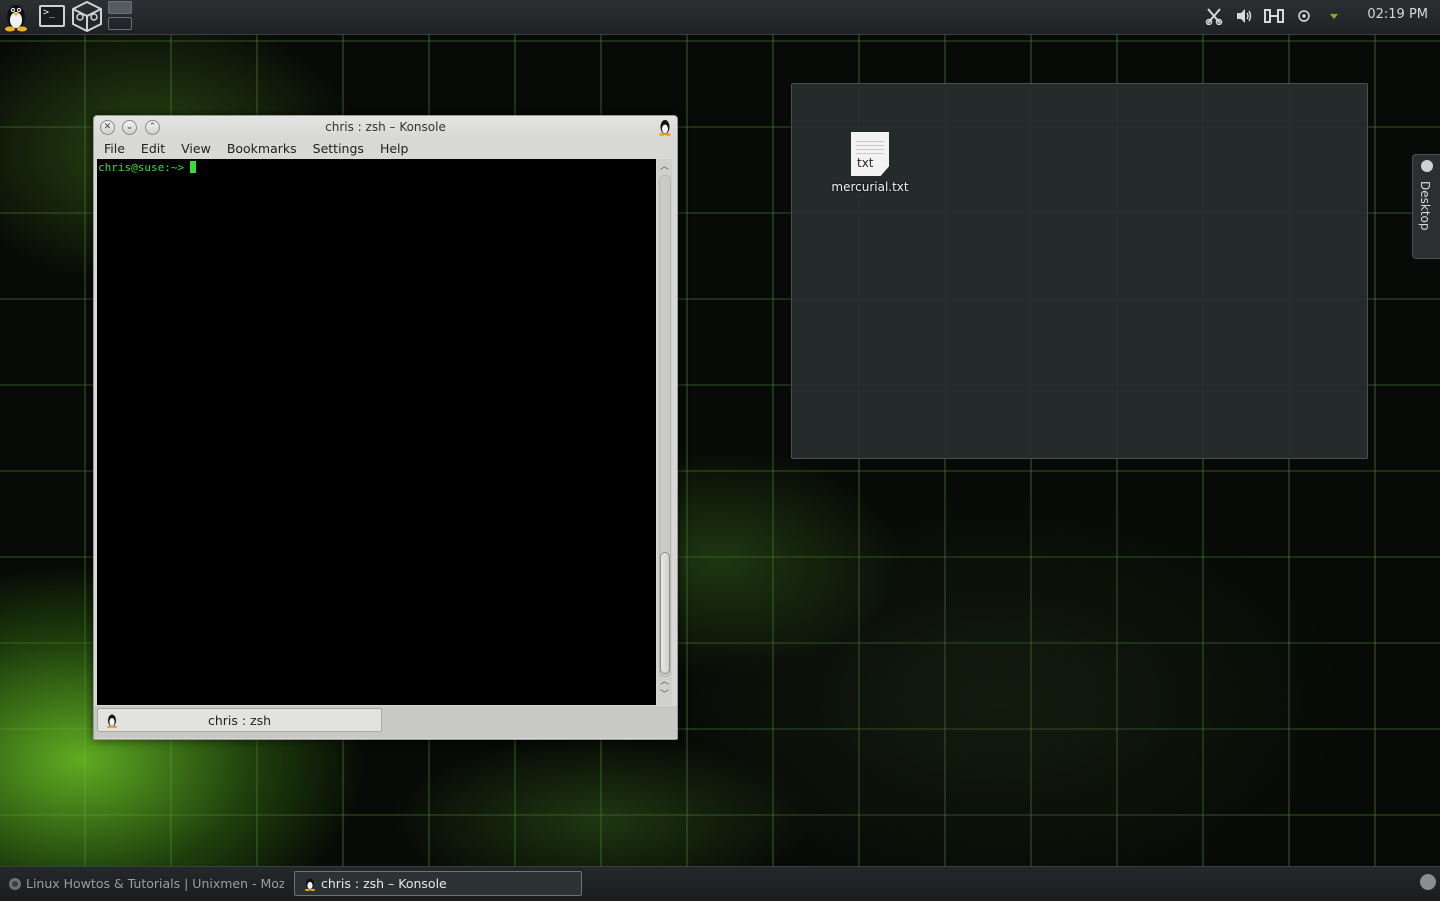  Describe the element at coordinates (1428, 882) in the screenshot. I see `panel-toolbox-icon` at that location.